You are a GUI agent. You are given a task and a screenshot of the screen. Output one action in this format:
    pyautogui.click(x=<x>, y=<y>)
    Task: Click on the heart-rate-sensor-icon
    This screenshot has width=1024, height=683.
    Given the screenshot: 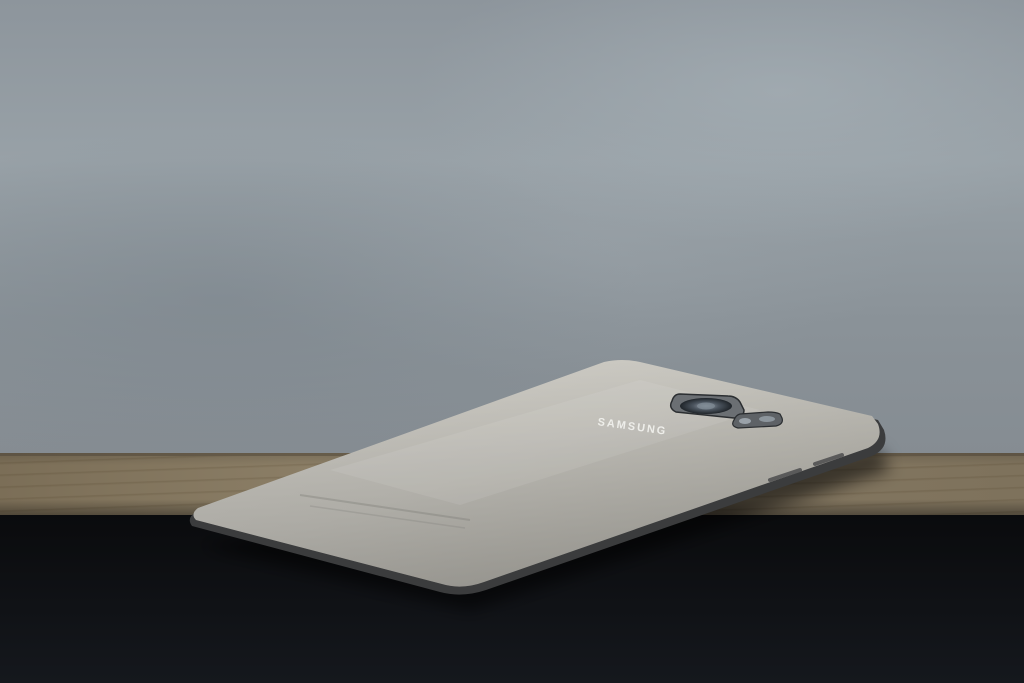 What is the action you would take?
    pyautogui.click(x=767, y=419)
    